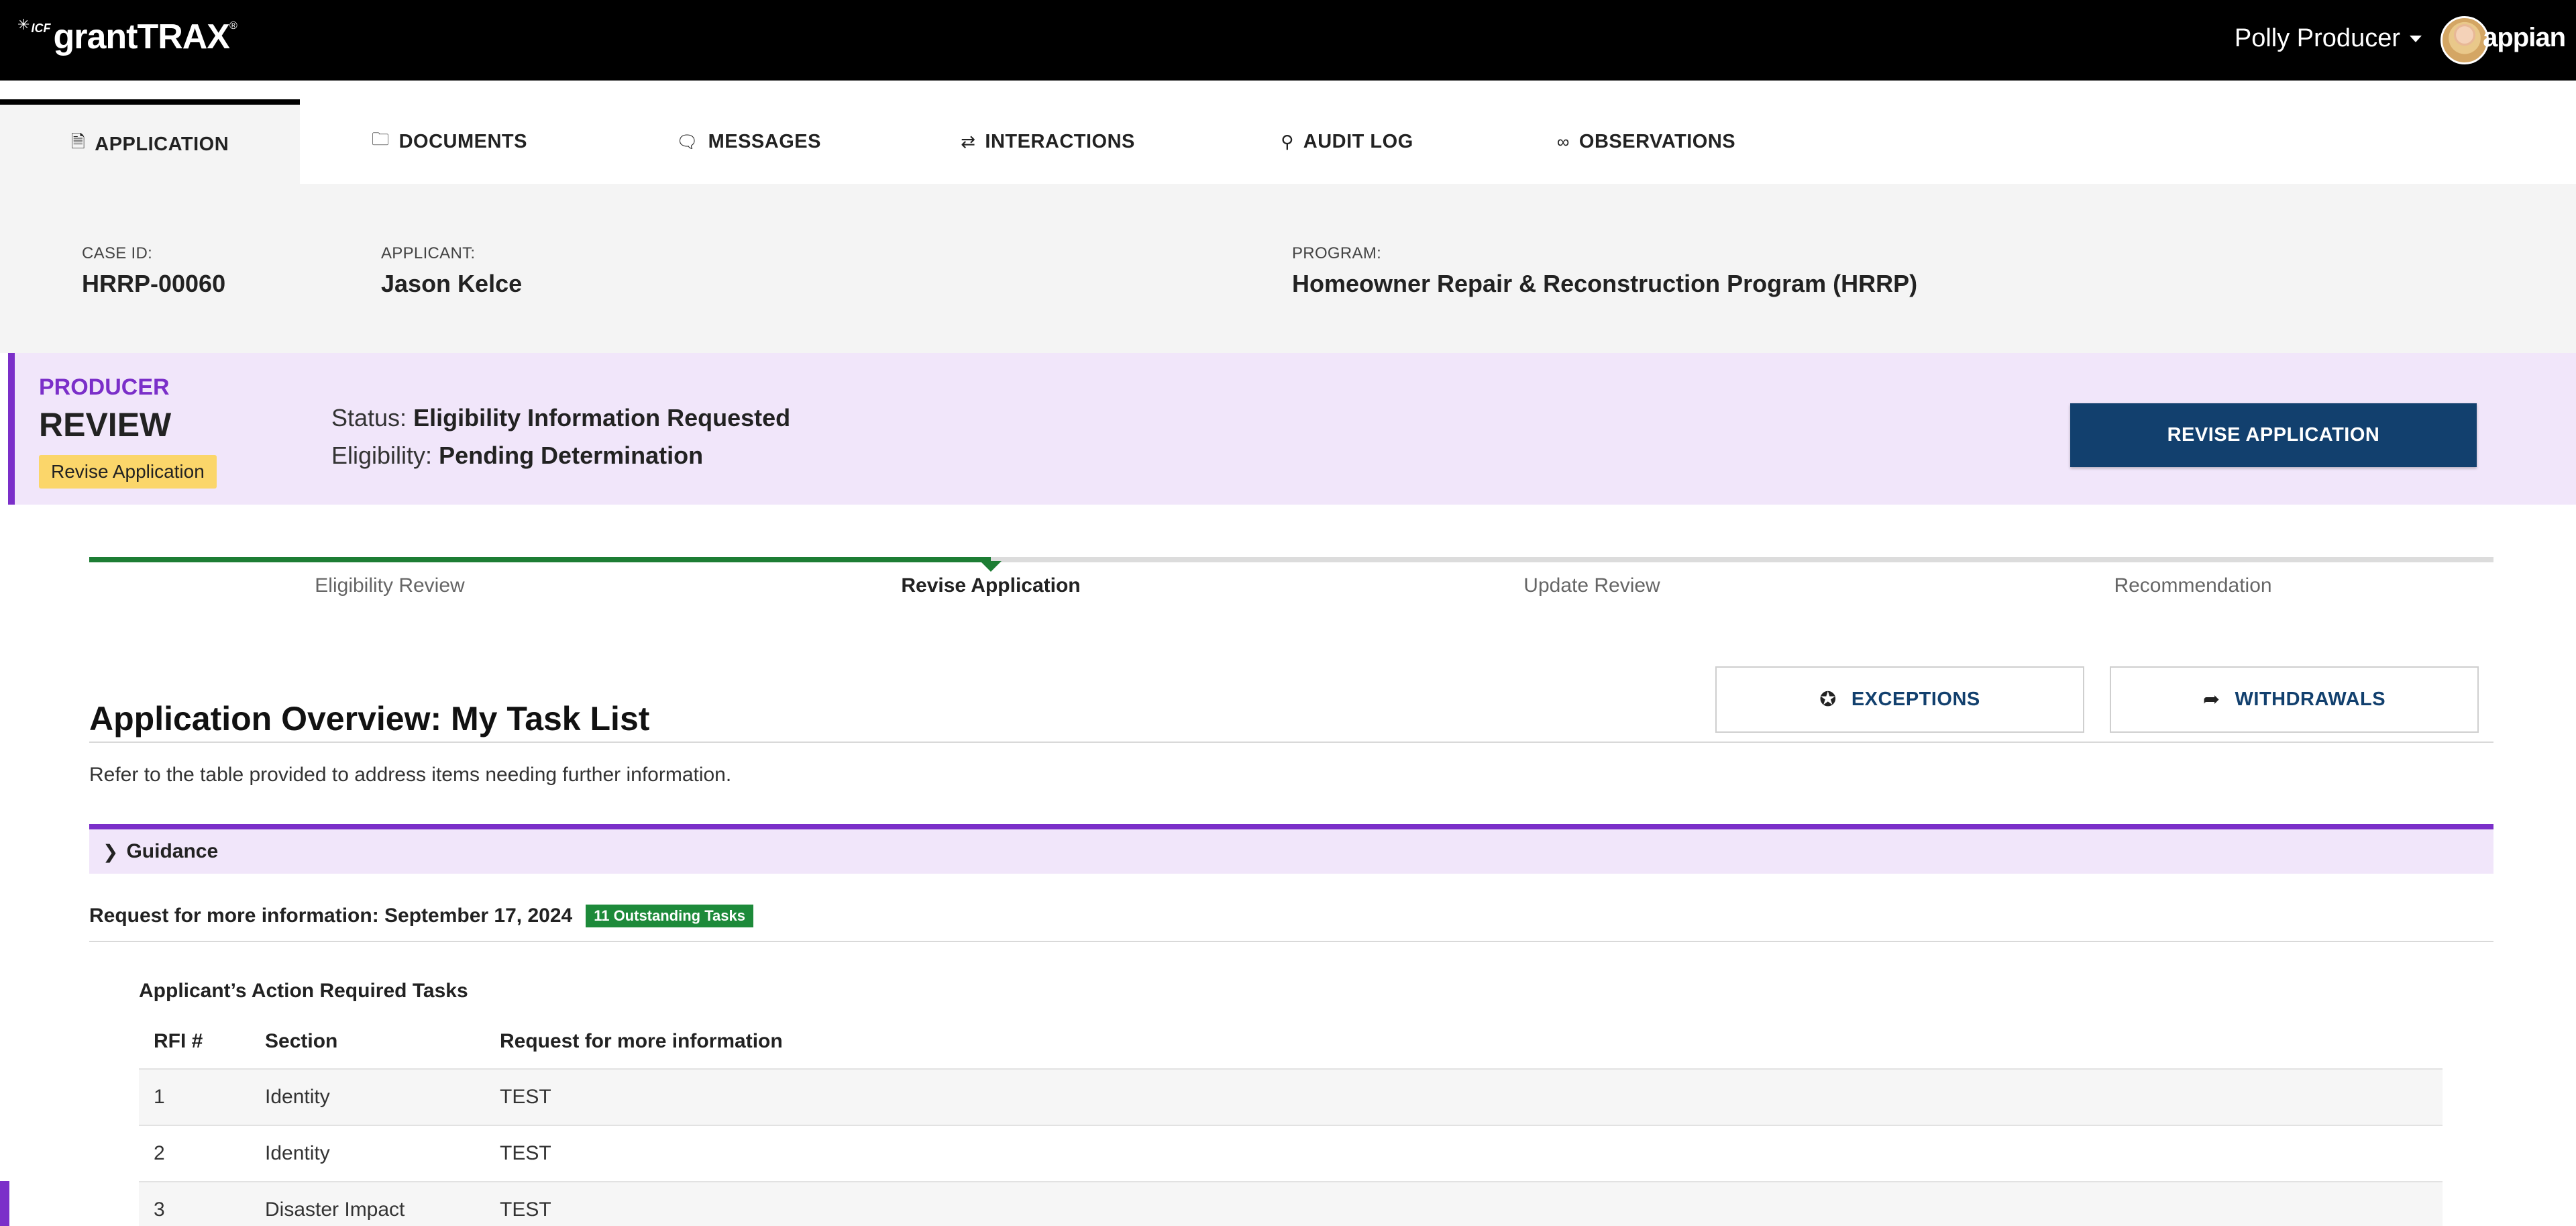 Image resolution: width=2576 pixels, height=1226 pixels. What do you see at coordinates (141, 36) in the screenshot?
I see `brand-name: grantTRAX` at bounding box center [141, 36].